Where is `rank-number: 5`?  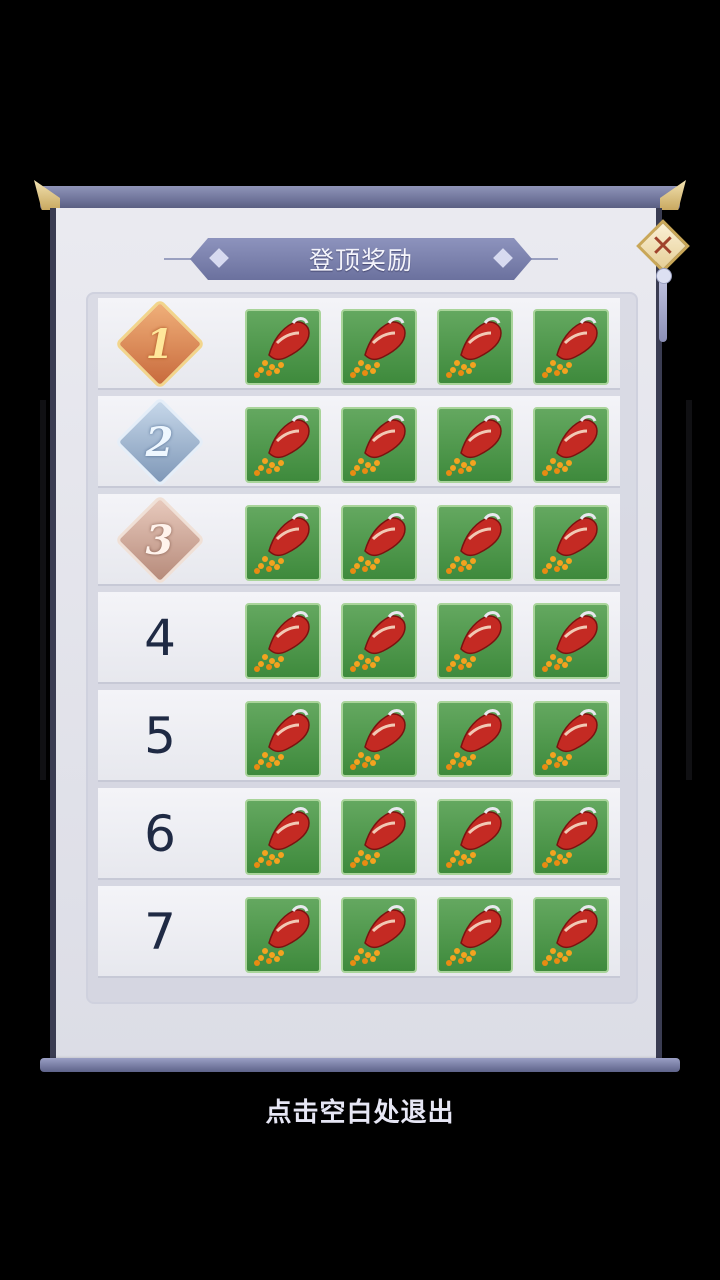
rank-number: 5 is located at coordinates (160, 736).